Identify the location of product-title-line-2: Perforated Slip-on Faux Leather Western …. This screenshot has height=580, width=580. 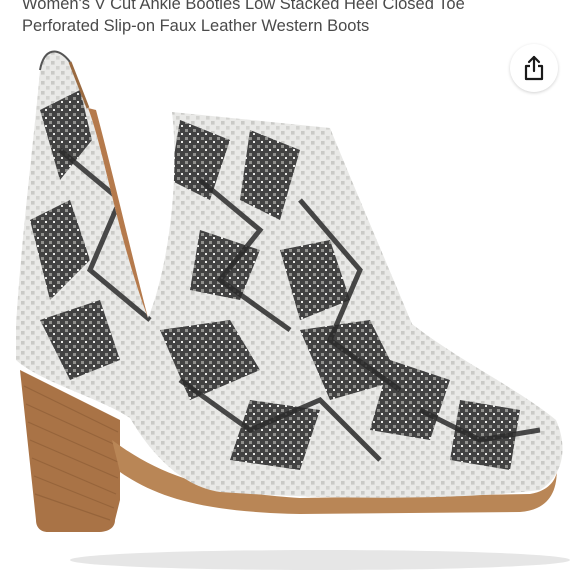
(196, 26).